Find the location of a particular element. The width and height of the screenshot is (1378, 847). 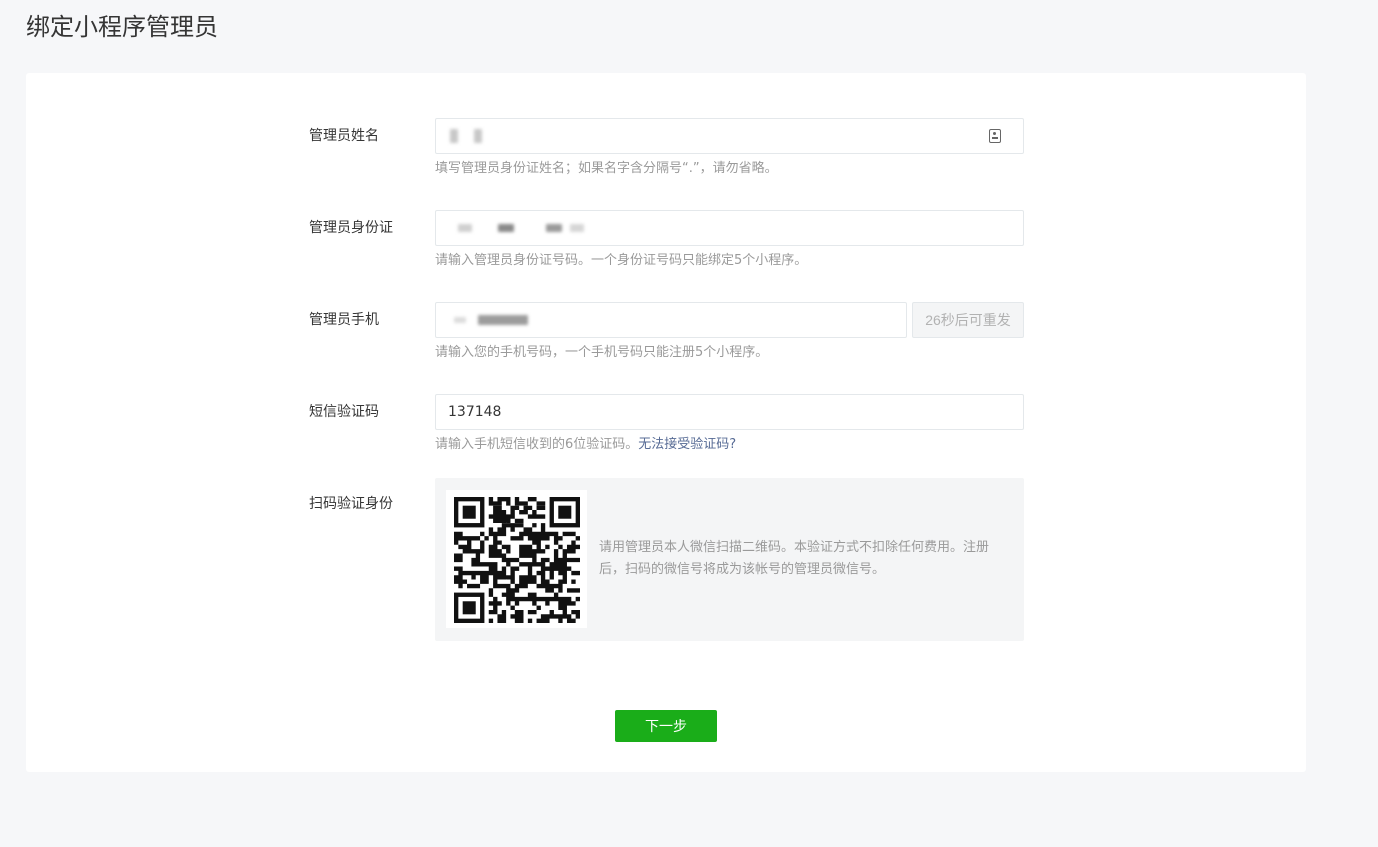

sms-help-link: 无法接受验证码? is located at coordinates (687, 444).